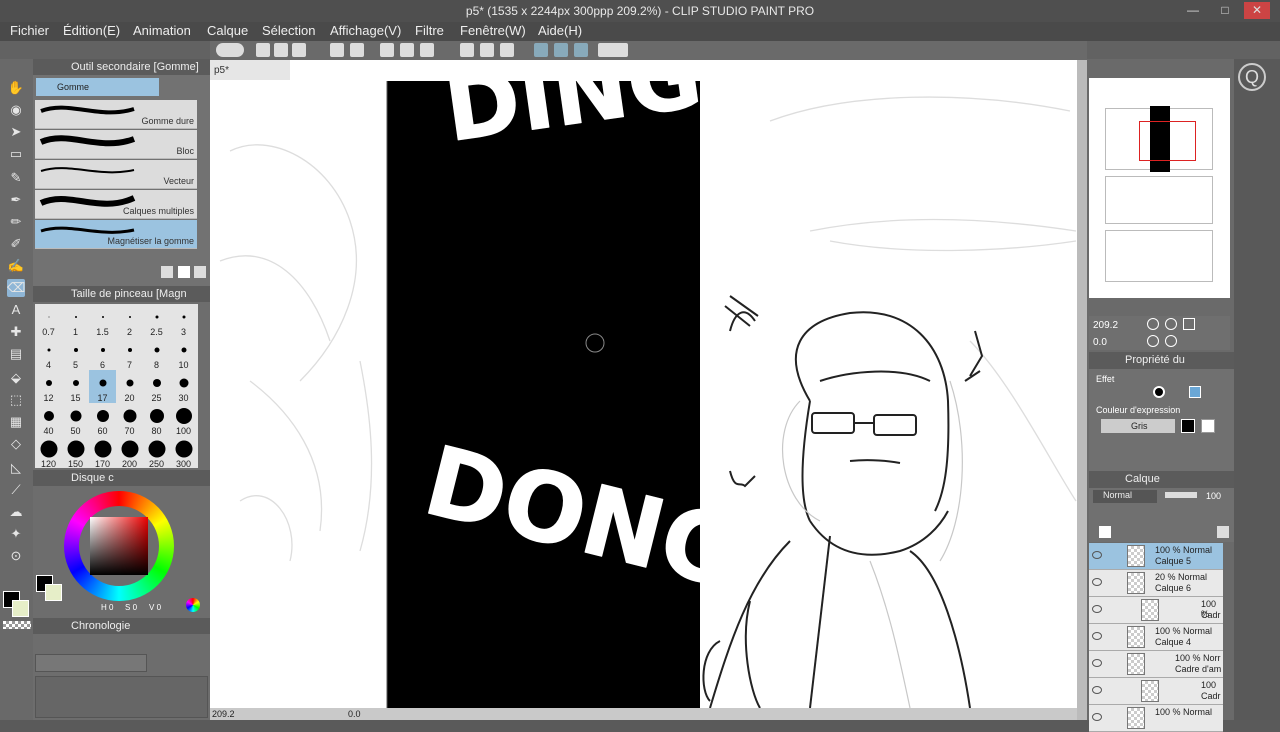  Describe the element at coordinates (1125, 496) in the screenshot. I see `blend-mode-select: Normal` at that location.